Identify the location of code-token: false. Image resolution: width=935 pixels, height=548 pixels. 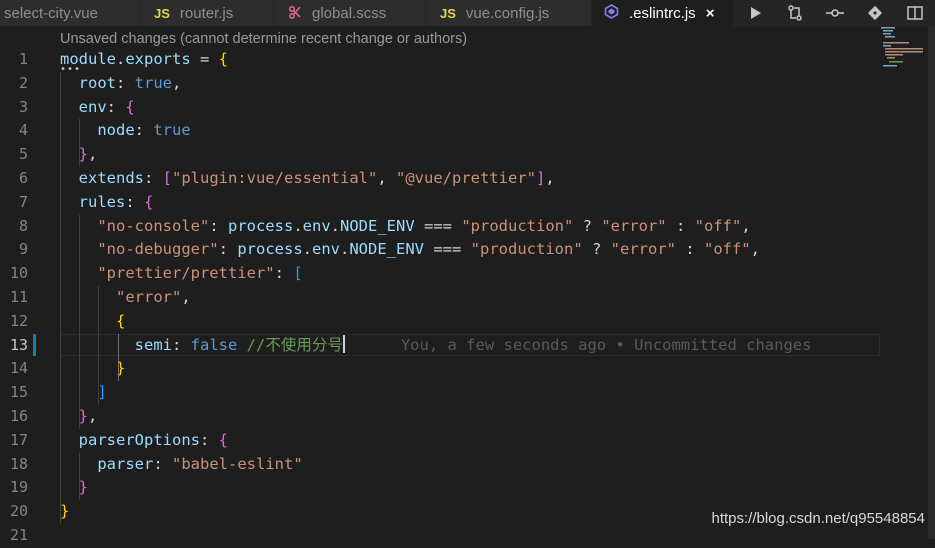
(214, 344).